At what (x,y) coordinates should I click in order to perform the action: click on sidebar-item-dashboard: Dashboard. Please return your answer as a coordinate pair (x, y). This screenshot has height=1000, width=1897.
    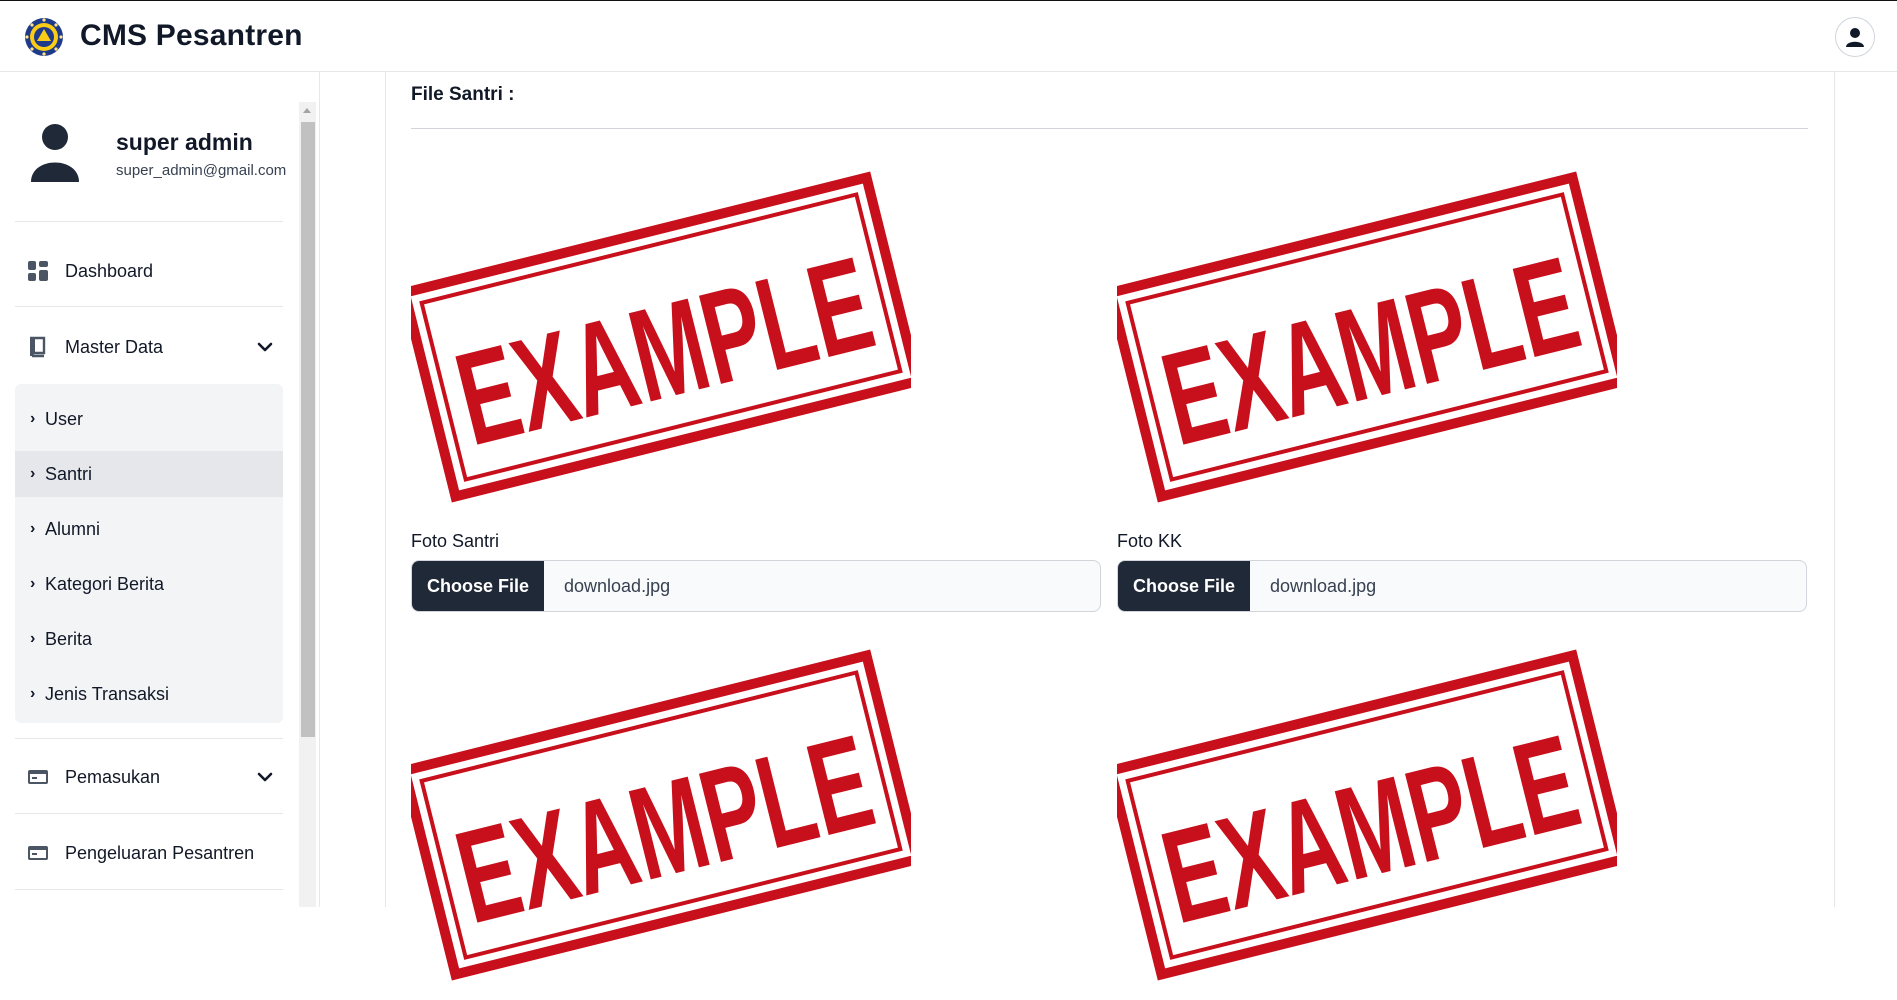
    Looking at the image, I should click on (149, 271).